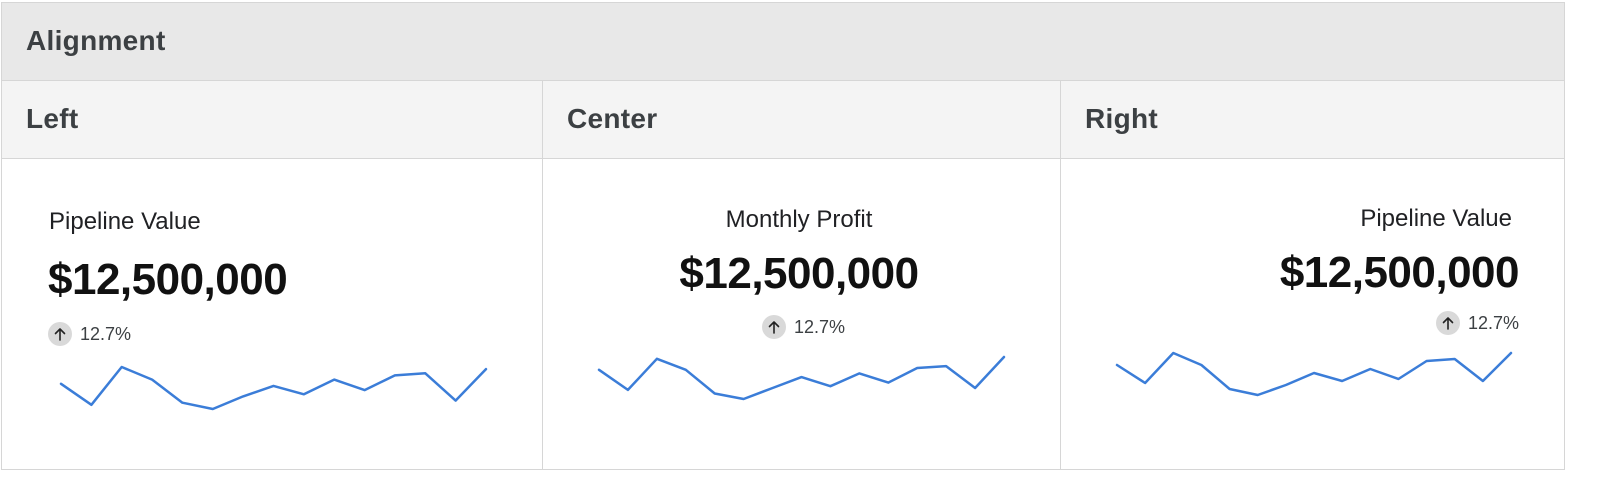 This screenshot has width=1602, height=484. Describe the element at coordinates (612, 118) in the screenshot. I see `column-header-label: Center` at that location.